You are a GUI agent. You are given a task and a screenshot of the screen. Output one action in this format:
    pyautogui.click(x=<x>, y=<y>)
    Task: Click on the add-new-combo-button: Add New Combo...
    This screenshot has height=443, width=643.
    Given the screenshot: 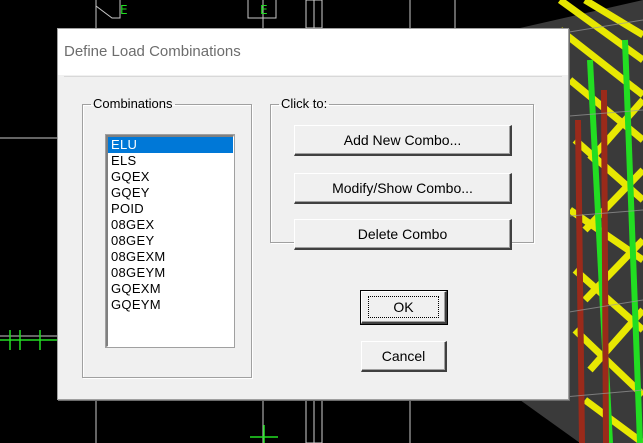 What is the action you would take?
    pyautogui.click(x=403, y=140)
    